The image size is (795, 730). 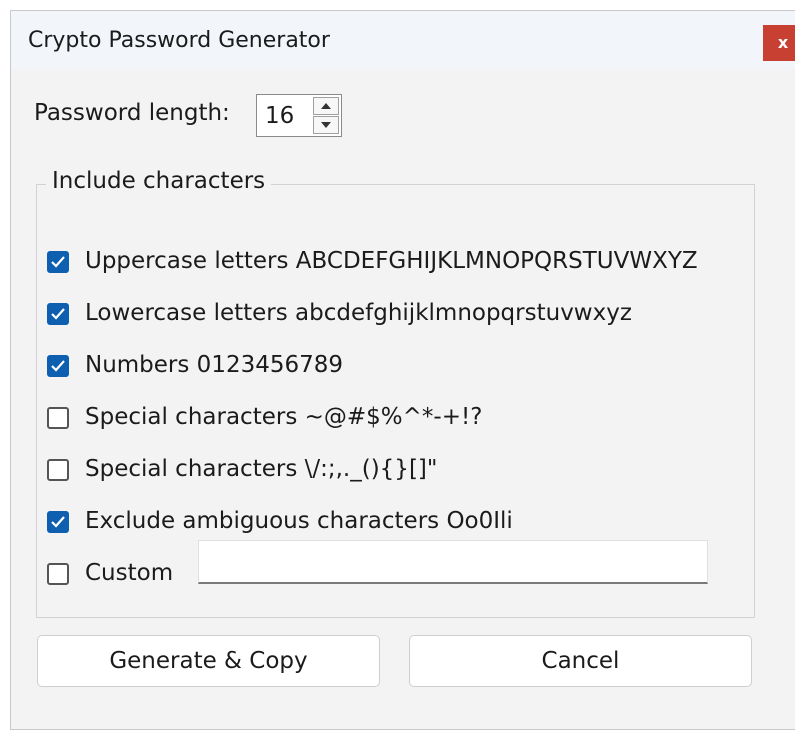 I want to click on special-1-checkbox, so click(x=58, y=418).